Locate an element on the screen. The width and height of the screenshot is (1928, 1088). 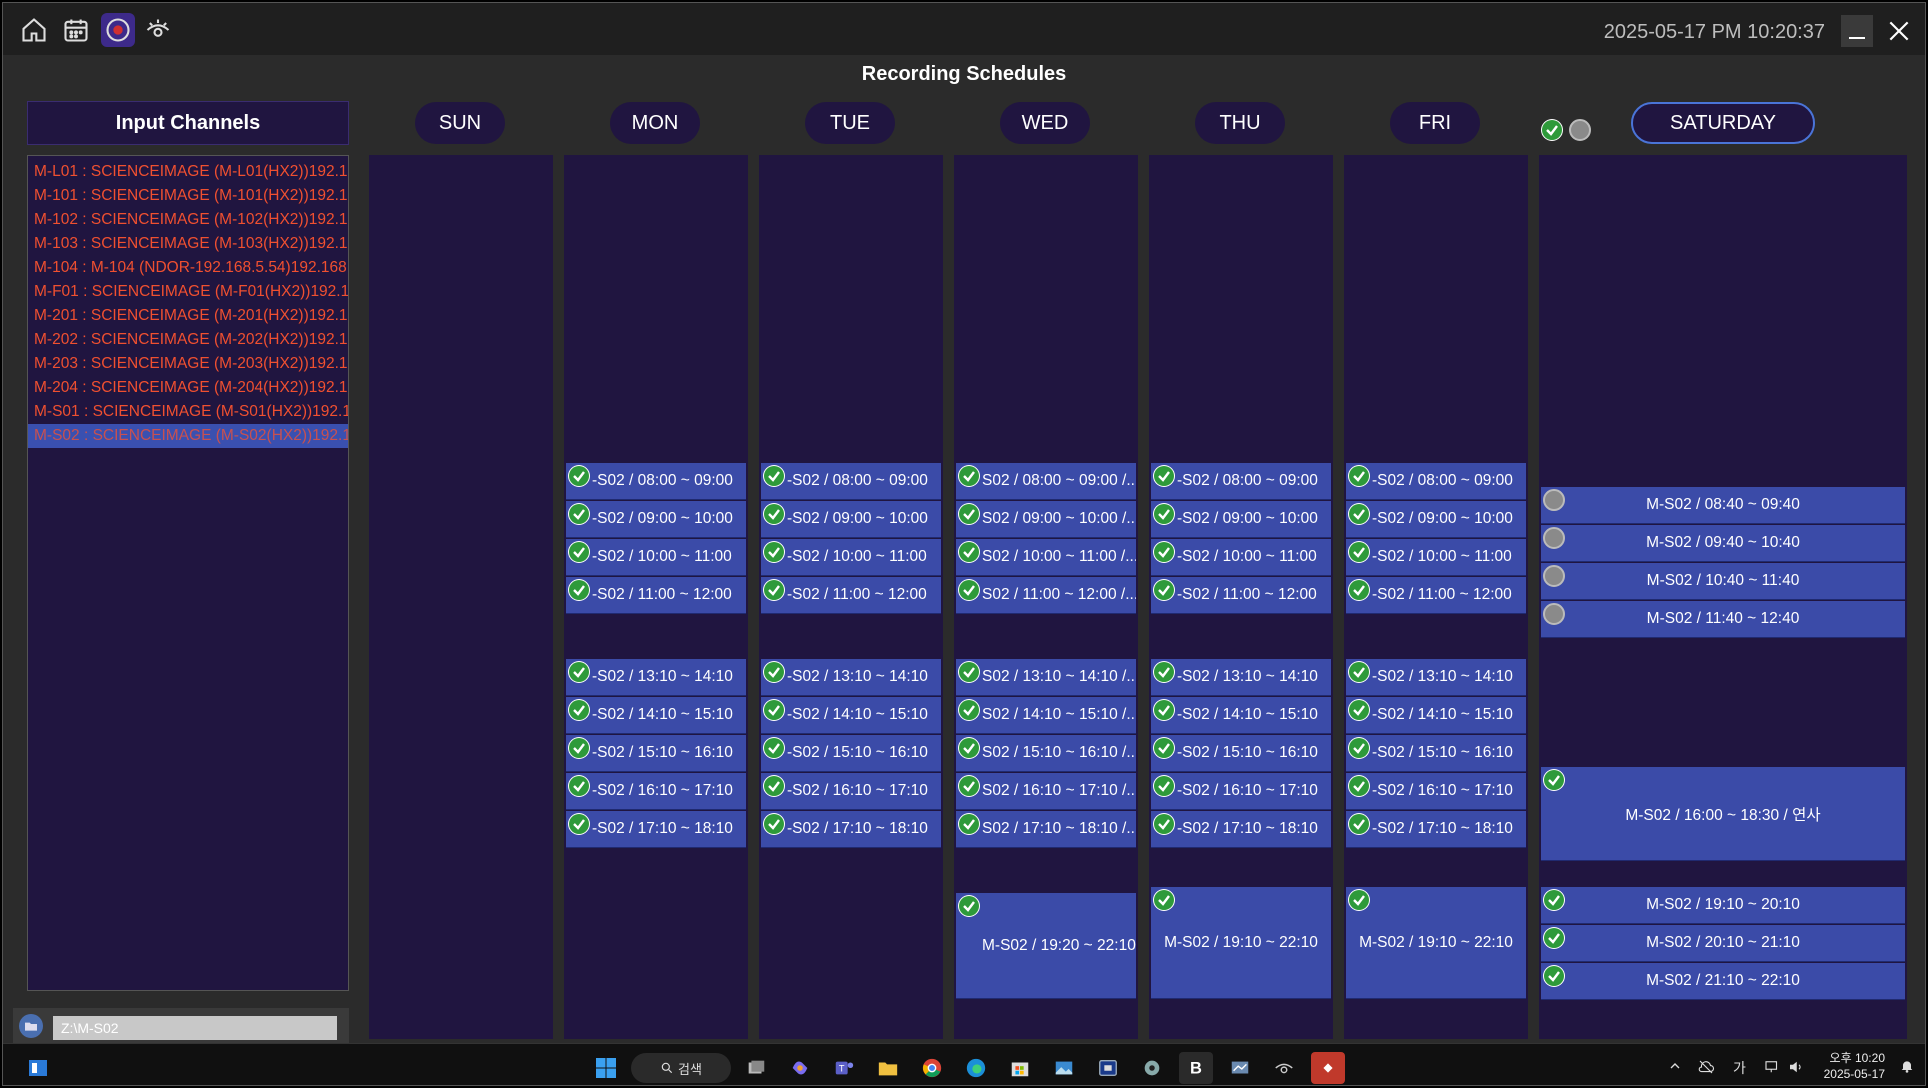
photos-icon is located at coordinates (1064, 1068).